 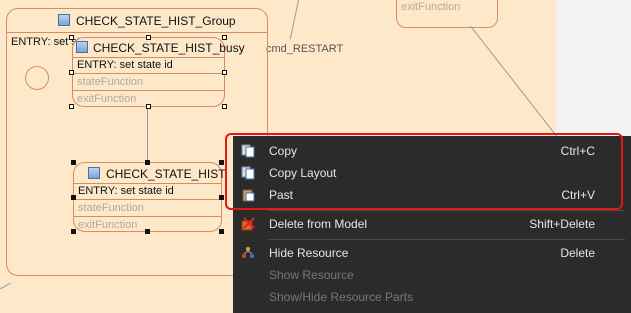 What do you see at coordinates (156, 21) in the screenshot?
I see `state-group-title: CHECK_STATE_HIST_Group` at bounding box center [156, 21].